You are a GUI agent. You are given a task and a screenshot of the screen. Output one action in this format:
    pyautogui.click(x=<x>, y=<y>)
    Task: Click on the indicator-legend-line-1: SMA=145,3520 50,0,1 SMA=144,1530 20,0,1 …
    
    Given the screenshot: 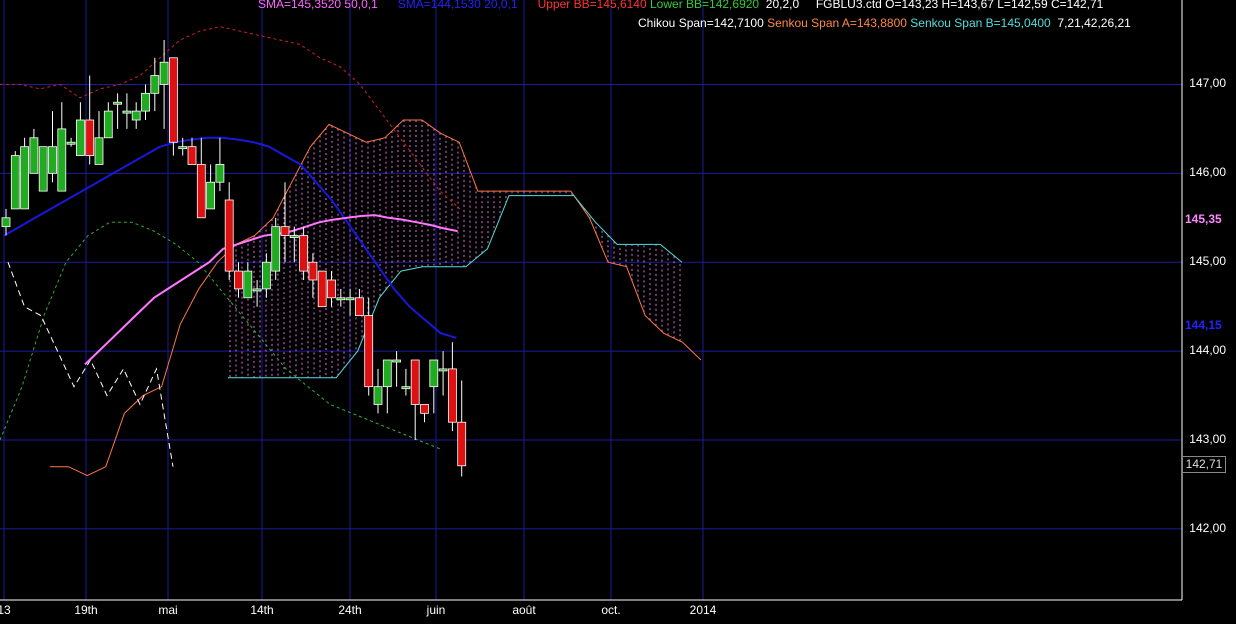 What is the action you would take?
    pyautogui.click(x=680, y=5)
    